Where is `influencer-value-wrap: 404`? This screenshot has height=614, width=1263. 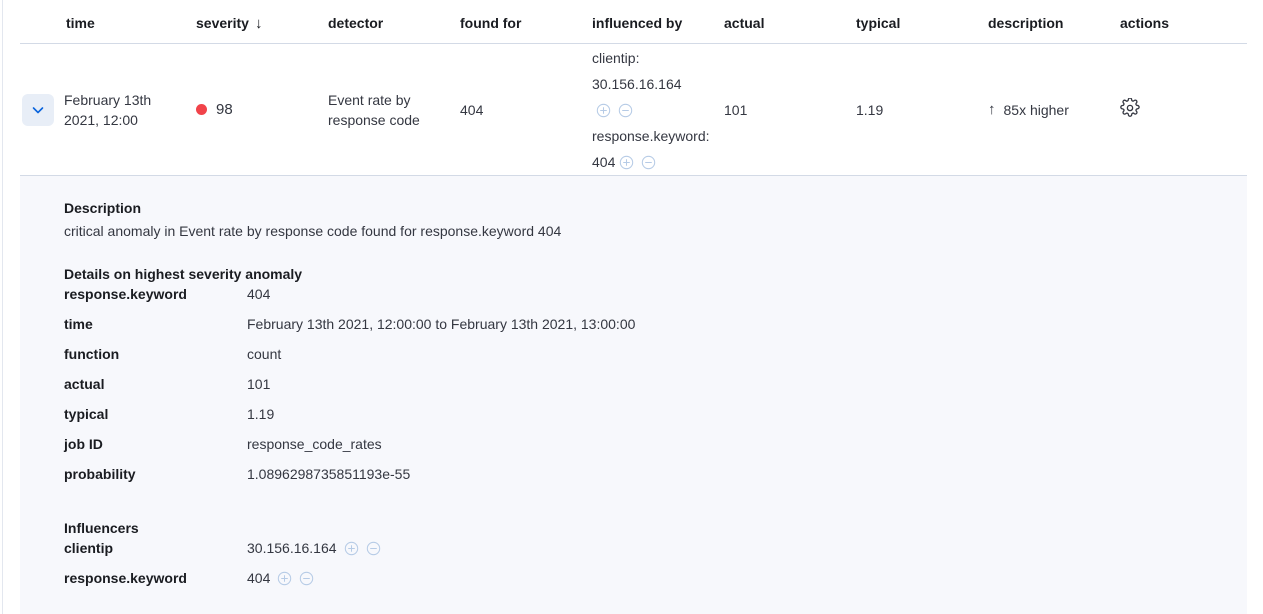 influencer-value-wrap: 404 is located at coordinates (280, 578).